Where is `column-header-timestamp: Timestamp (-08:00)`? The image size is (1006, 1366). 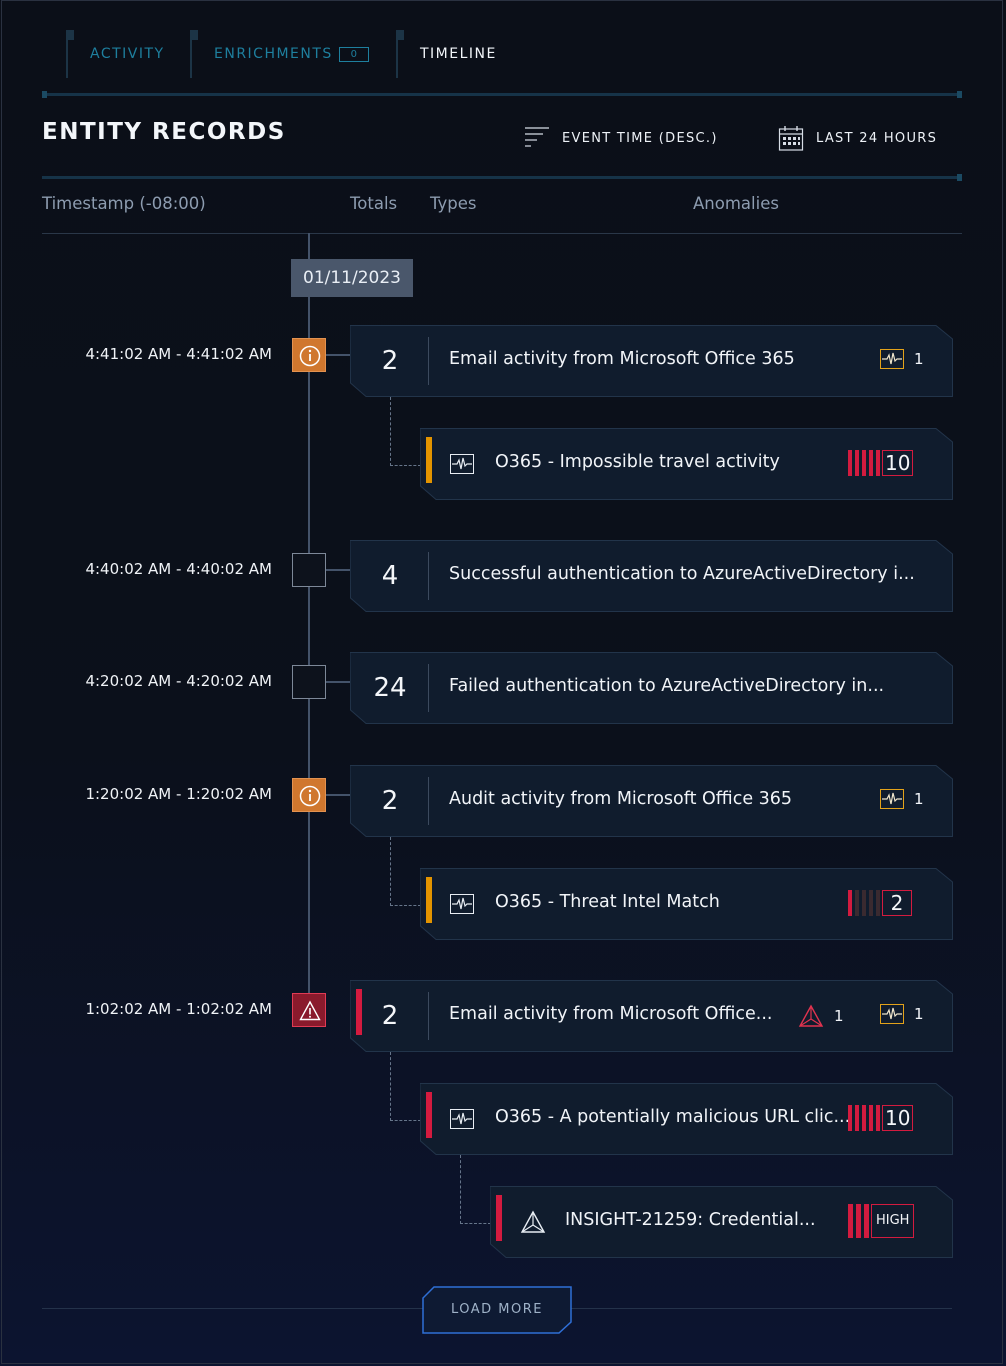 column-header-timestamp: Timestamp (-08:00) is located at coordinates (124, 203).